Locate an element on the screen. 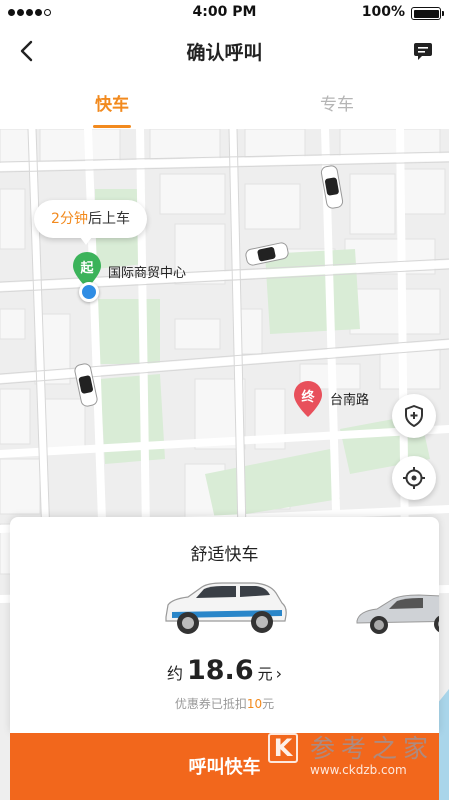 The width and height of the screenshot is (449, 800). eta-bubble: 2分钟后上车 is located at coordinates (90, 222).